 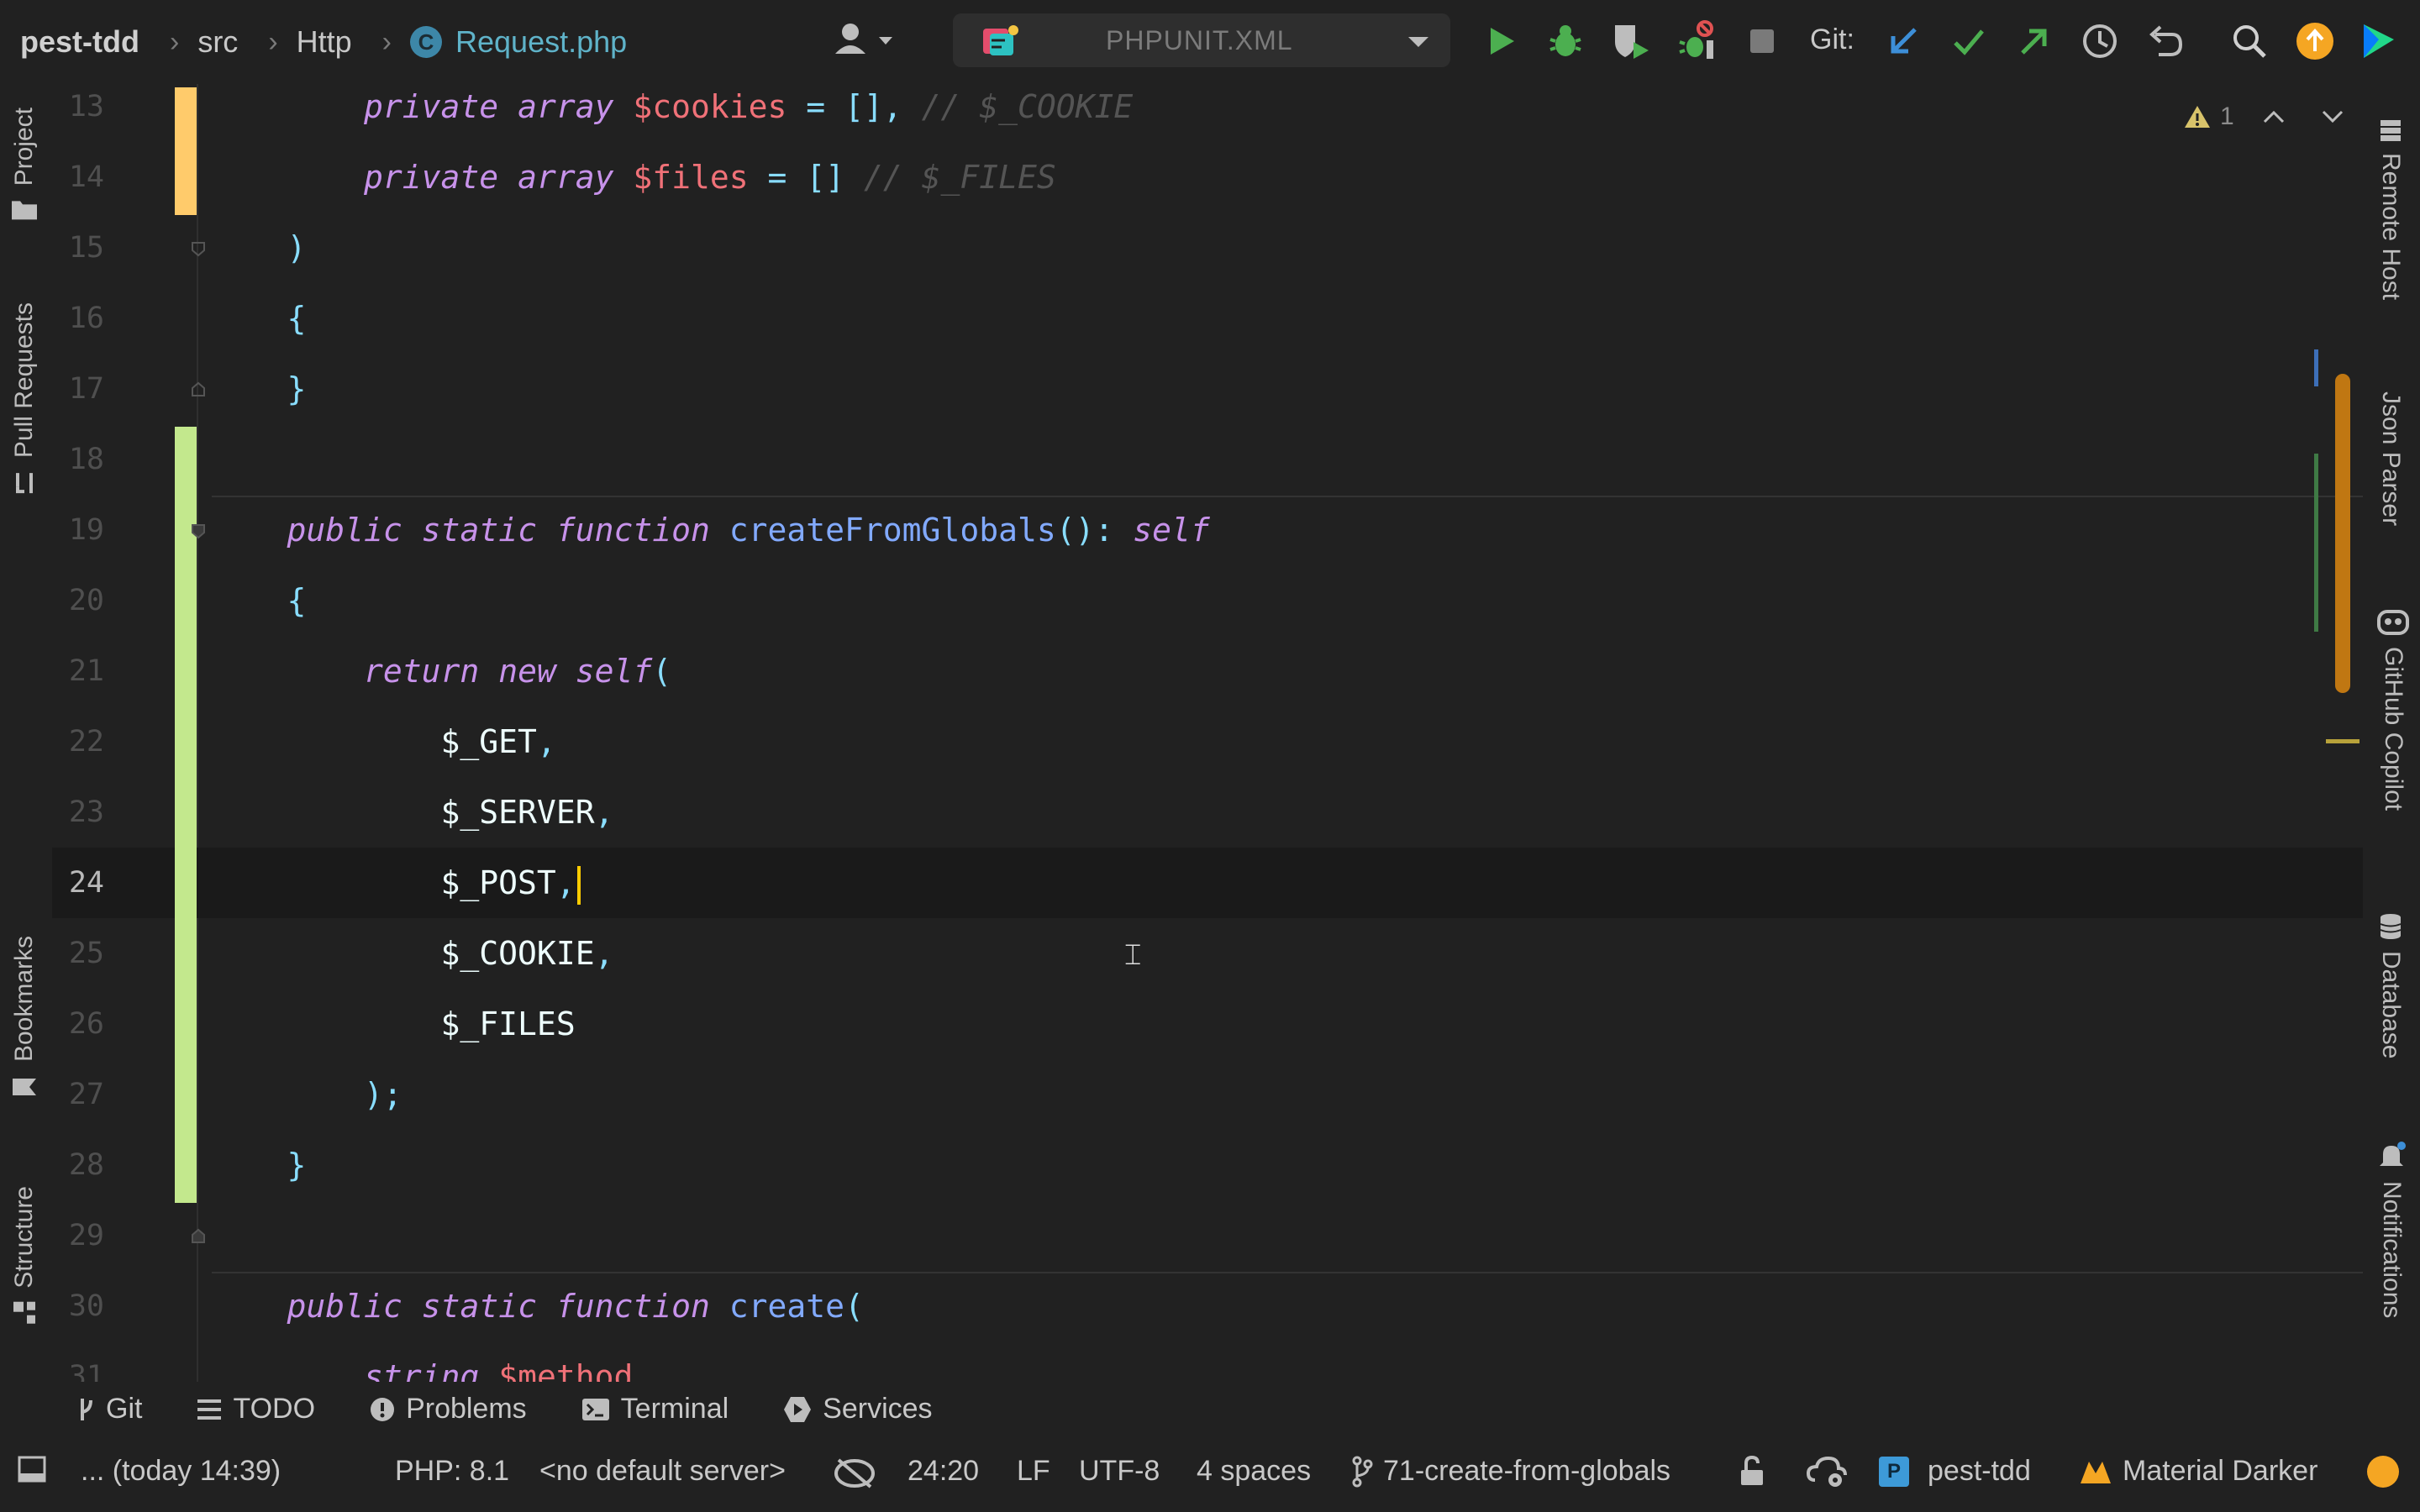 What do you see at coordinates (1969, 41) in the screenshot?
I see `git-commit-button` at bounding box center [1969, 41].